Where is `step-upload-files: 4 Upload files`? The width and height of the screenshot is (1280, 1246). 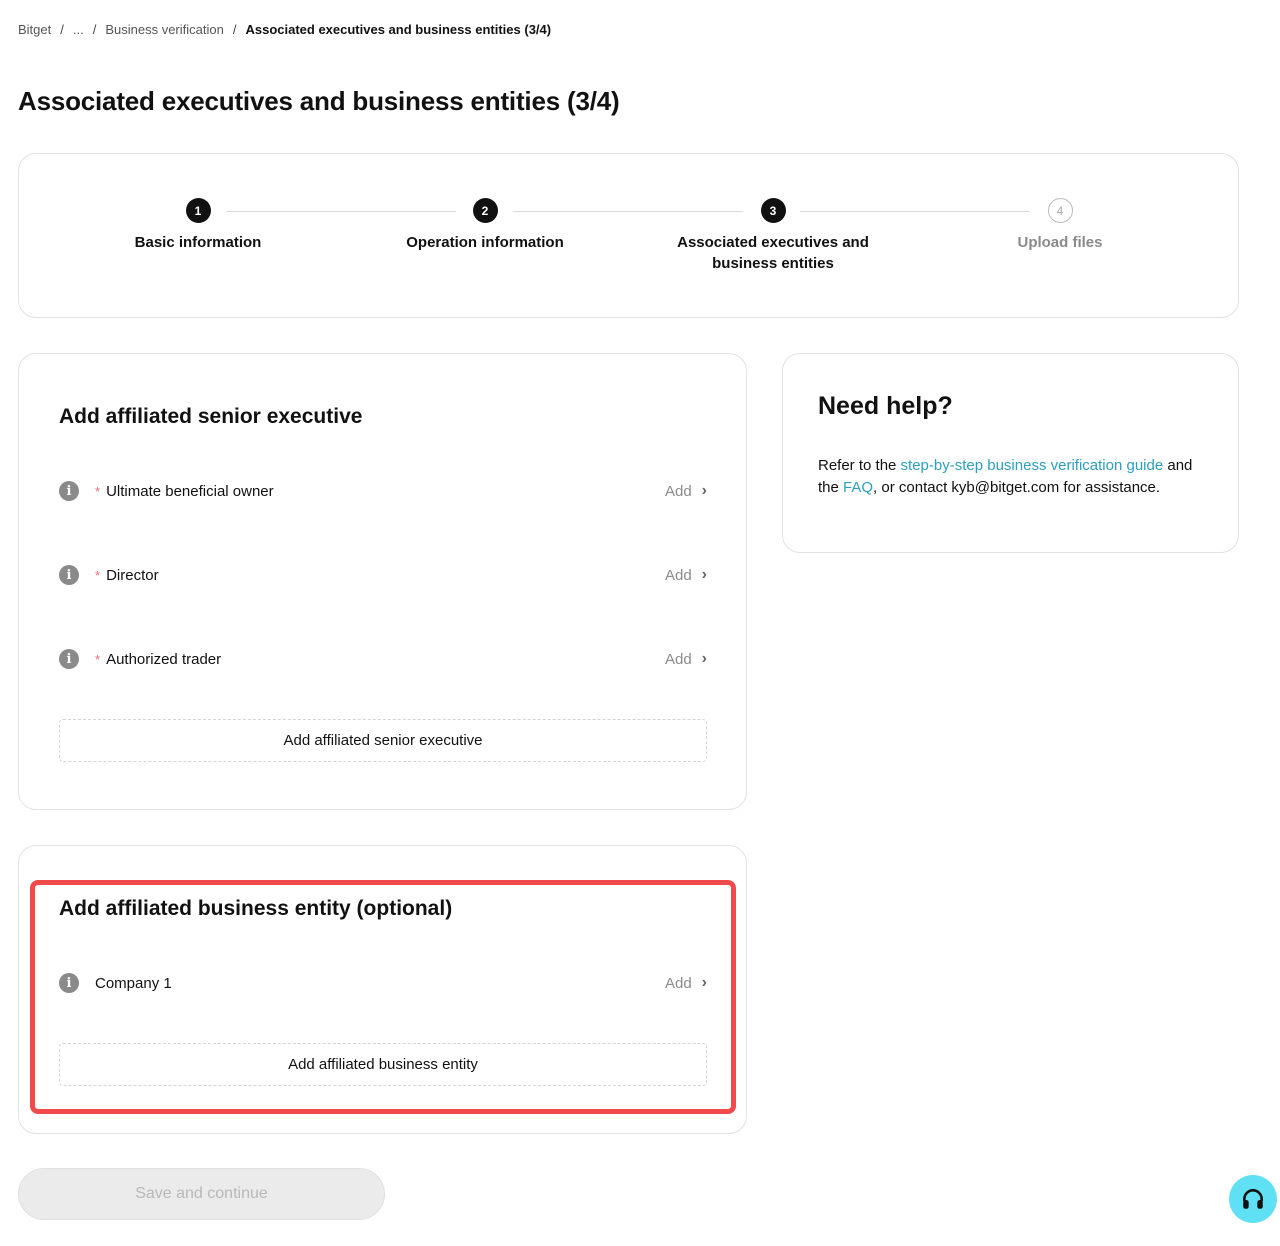 step-upload-files: 4 Upload files is located at coordinates (1060, 225).